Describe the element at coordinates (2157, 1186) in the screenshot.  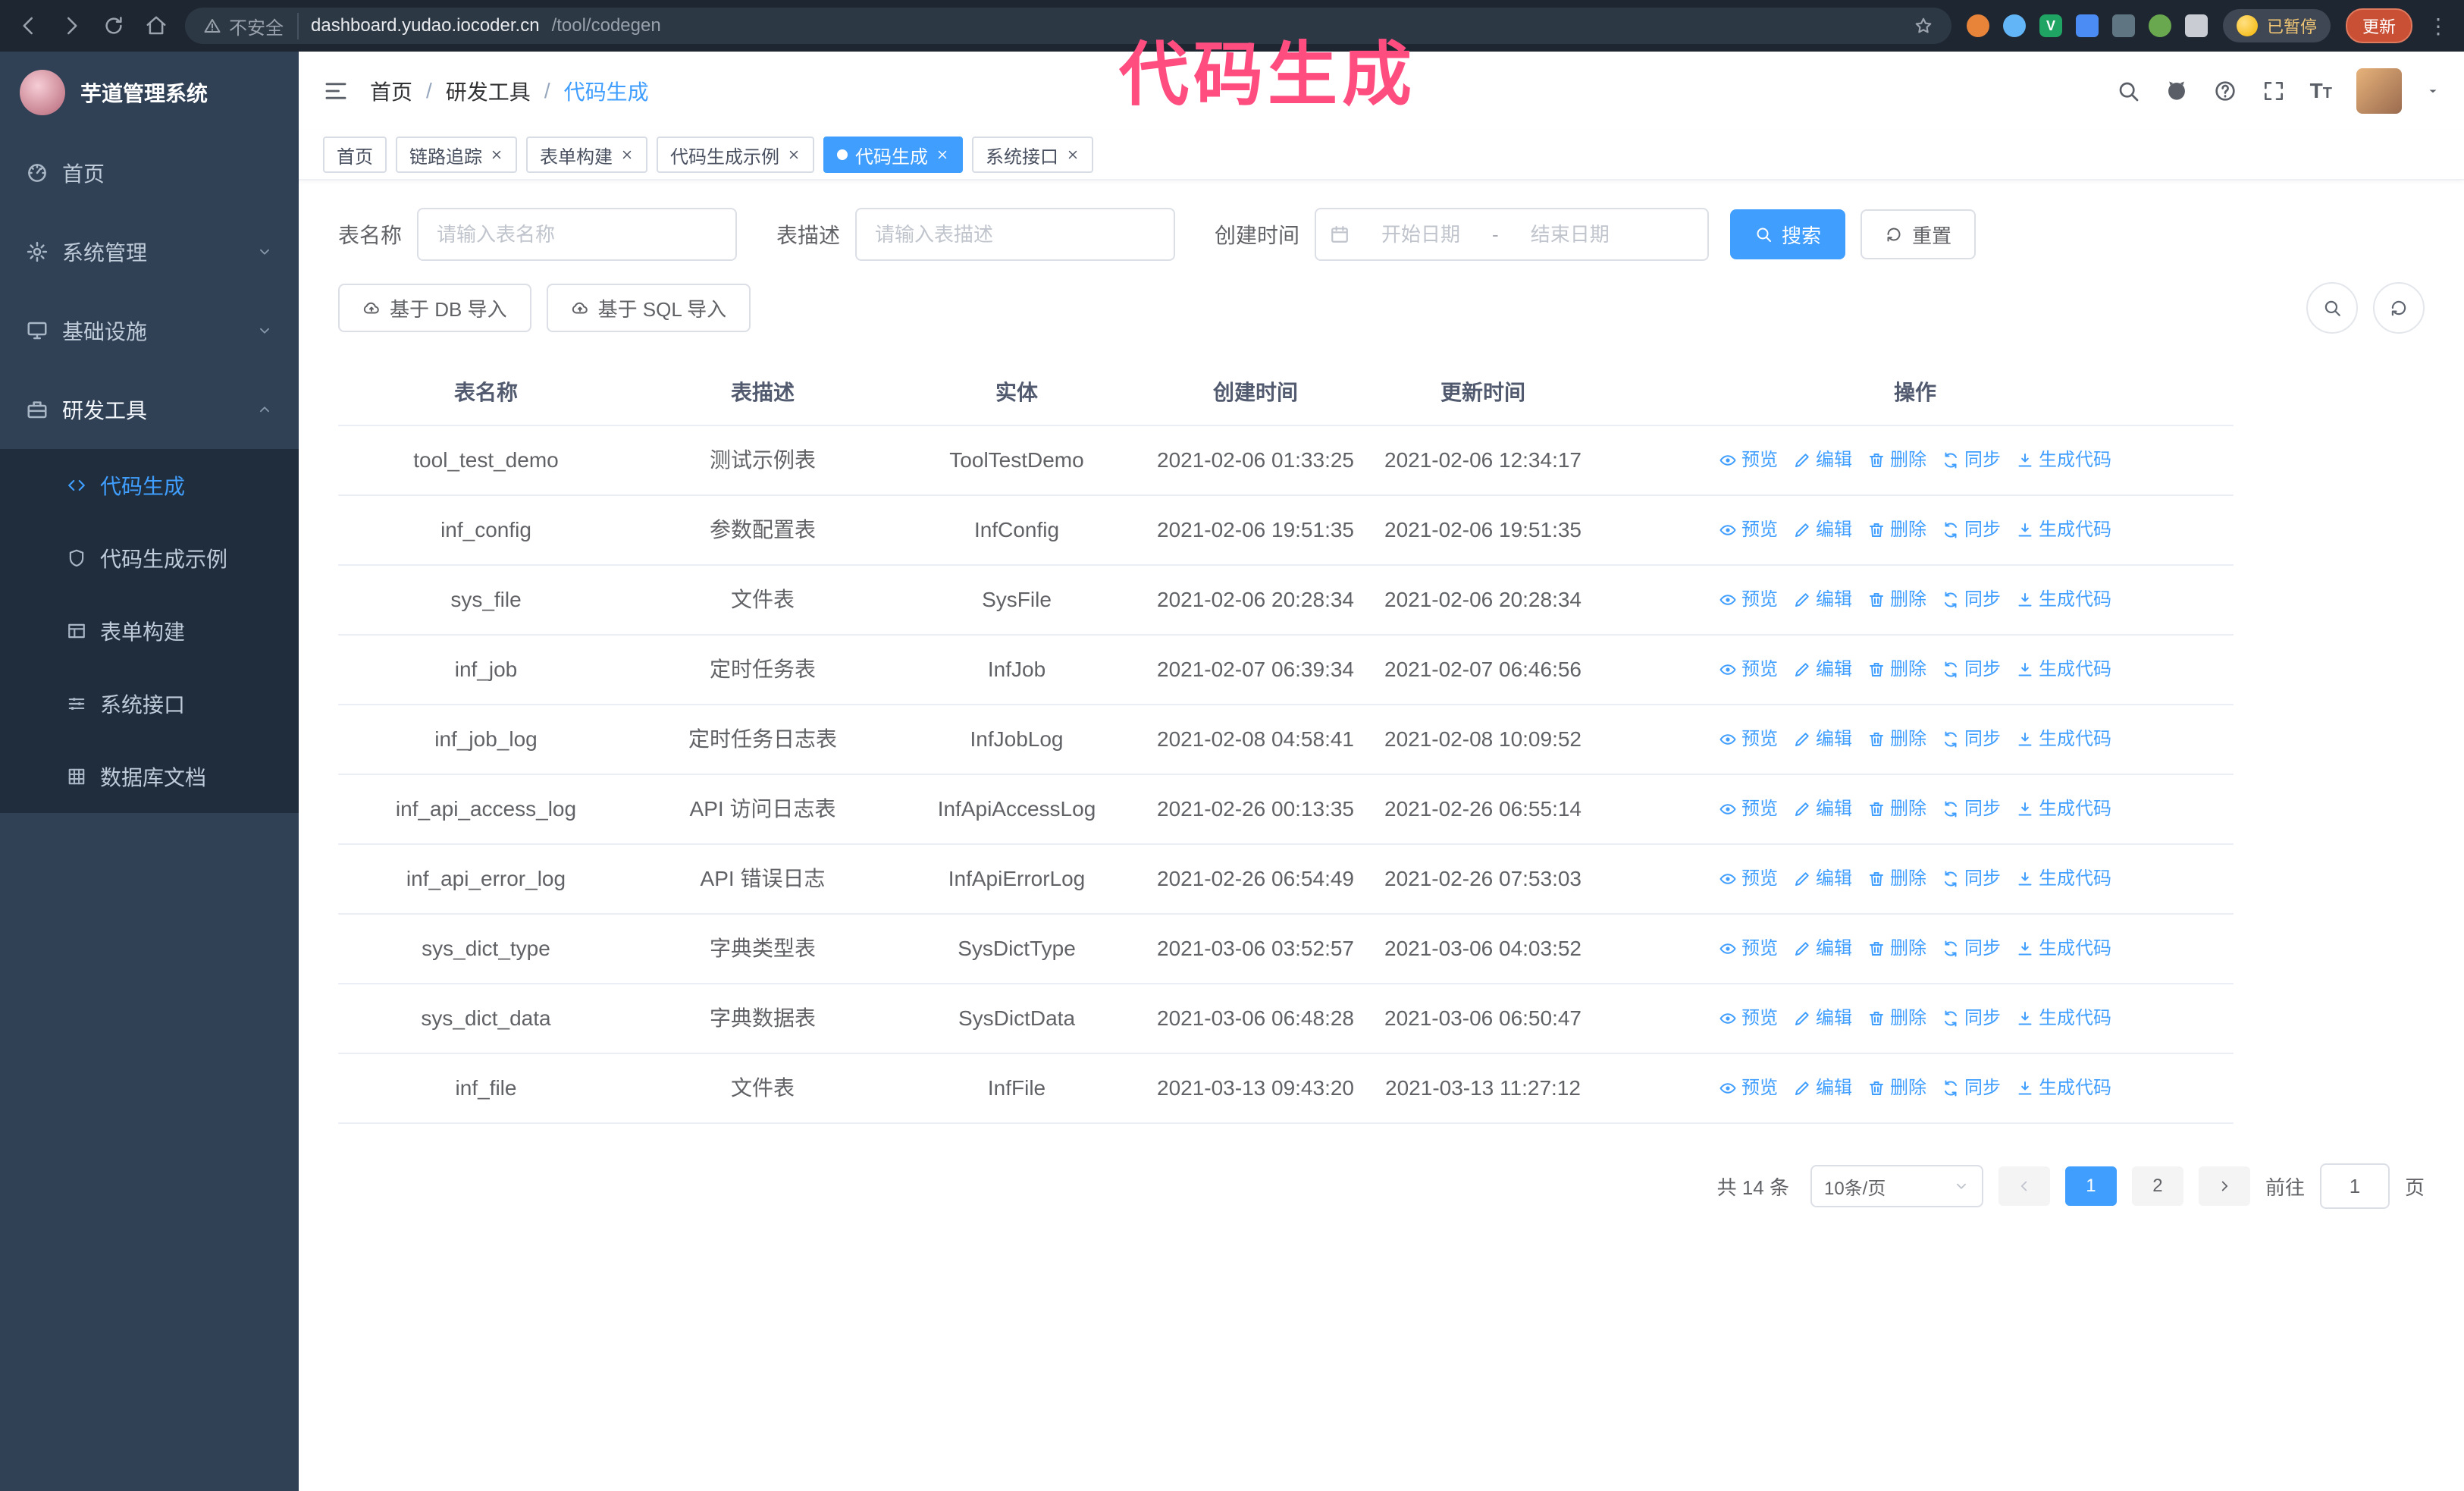
I see `page-button-2: 2` at that location.